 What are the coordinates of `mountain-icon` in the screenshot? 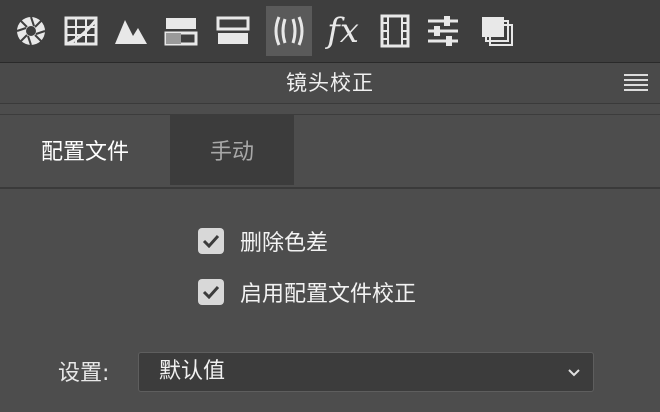 It's located at (131, 32).